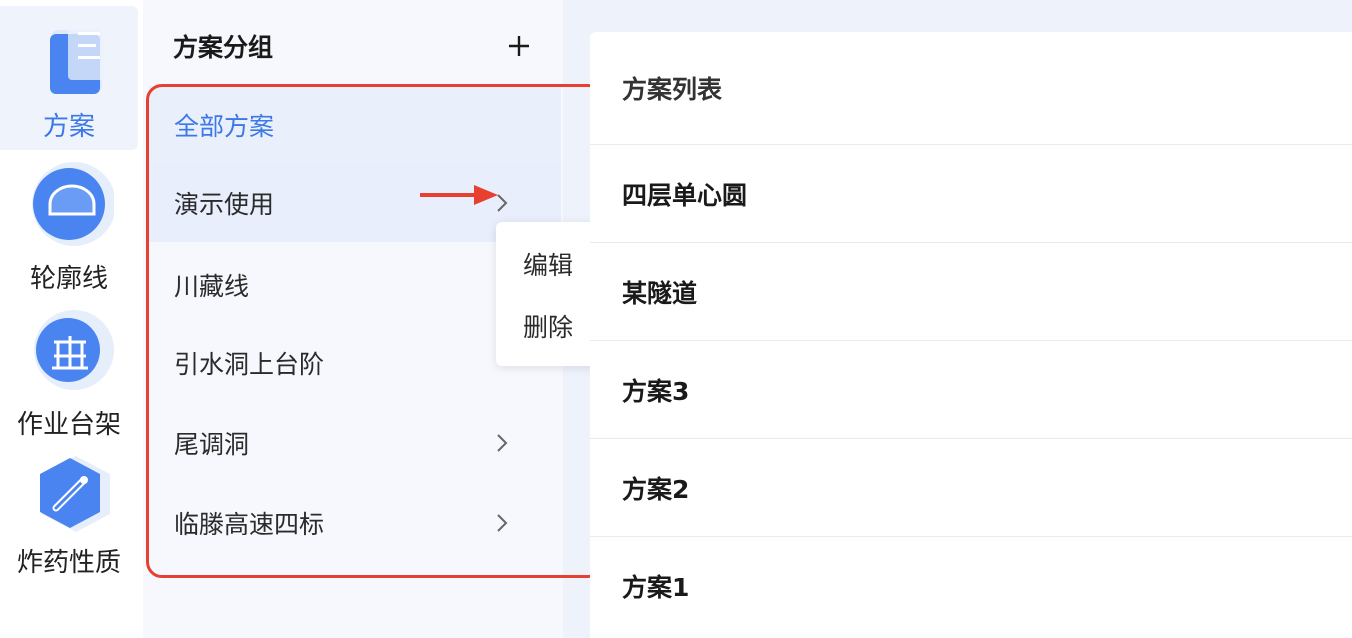 This screenshot has width=1352, height=638. I want to click on delete-menu-item: 删除, so click(548, 326).